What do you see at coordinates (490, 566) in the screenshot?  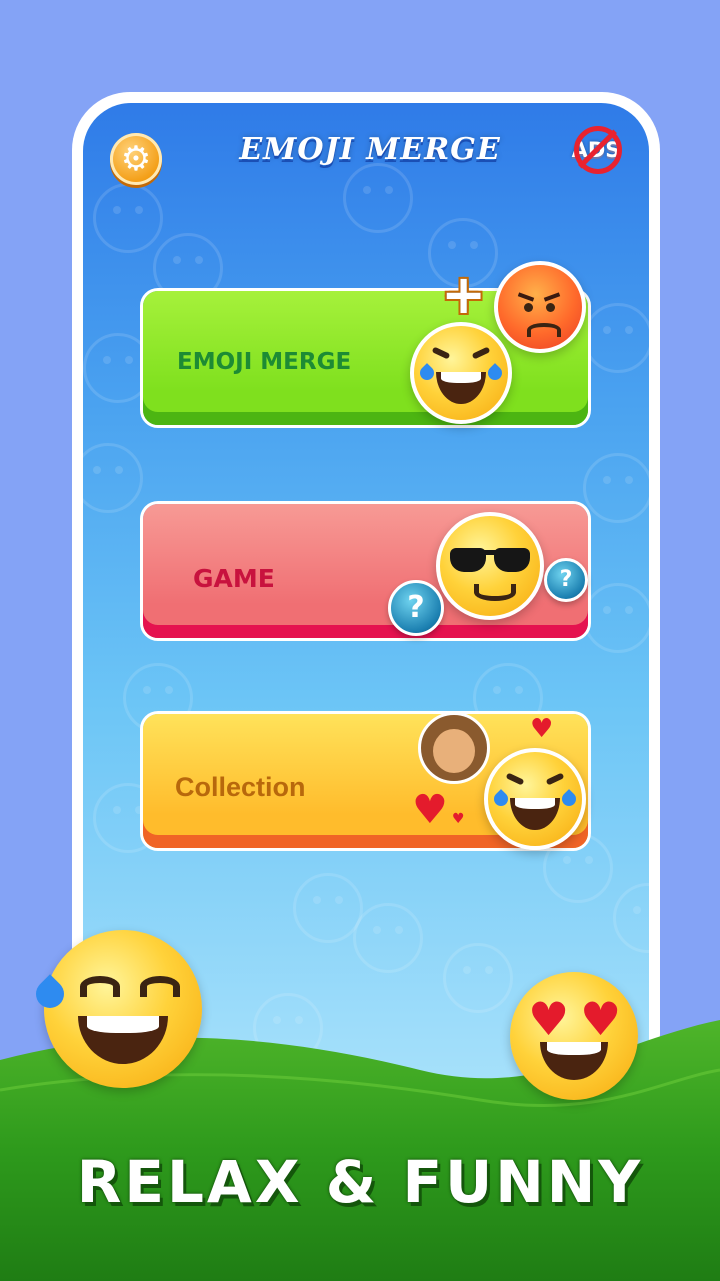 I see `sunglasses-emoji-icon` at bounding box center [490, 566].